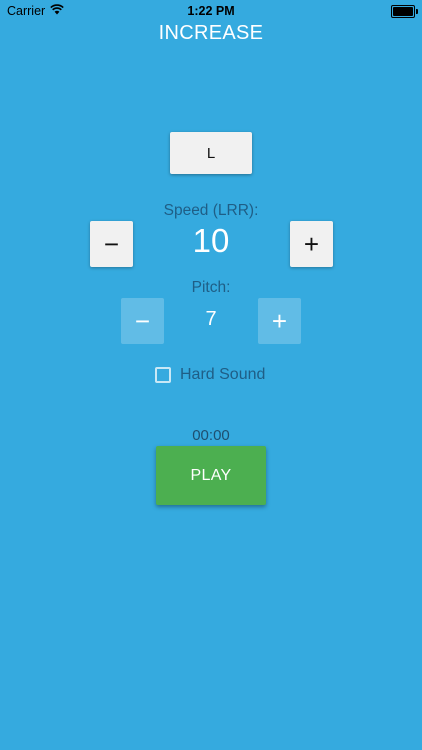 The image size is (422, 750). I want to click on status-time: 1:22 PM, so click(211, 11).